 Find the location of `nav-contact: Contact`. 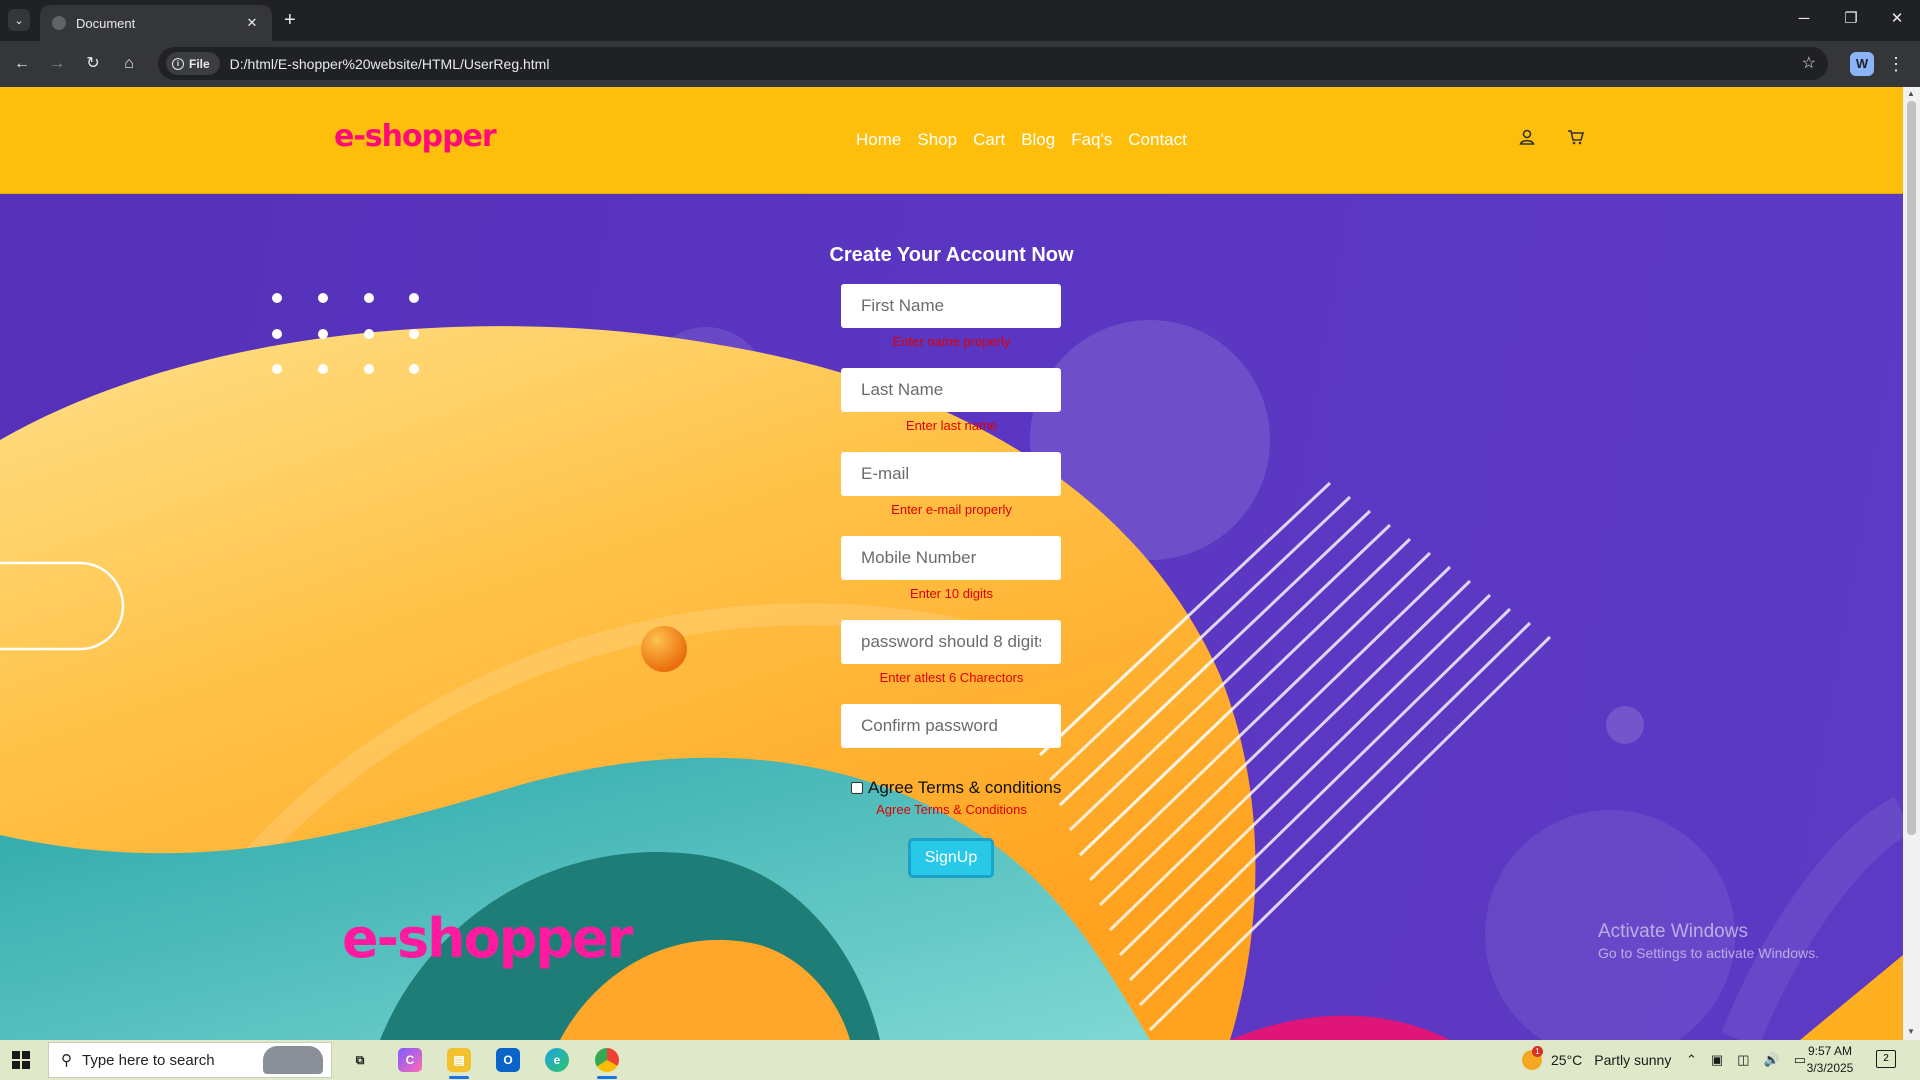

nav-contact: Contact is located at coordinates (1157, 140).